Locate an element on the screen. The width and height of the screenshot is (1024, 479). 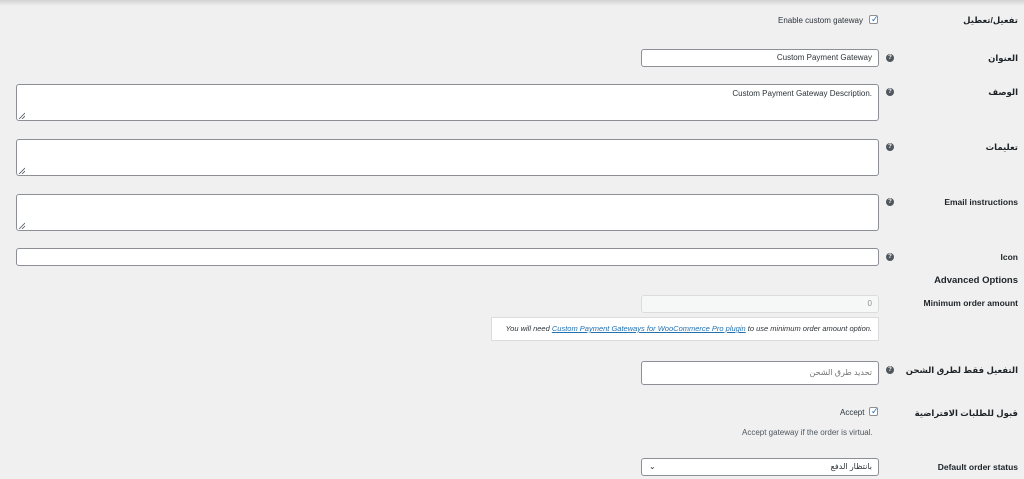
virtual-checkbox-label: Accept is located at coordinates (852, 412).